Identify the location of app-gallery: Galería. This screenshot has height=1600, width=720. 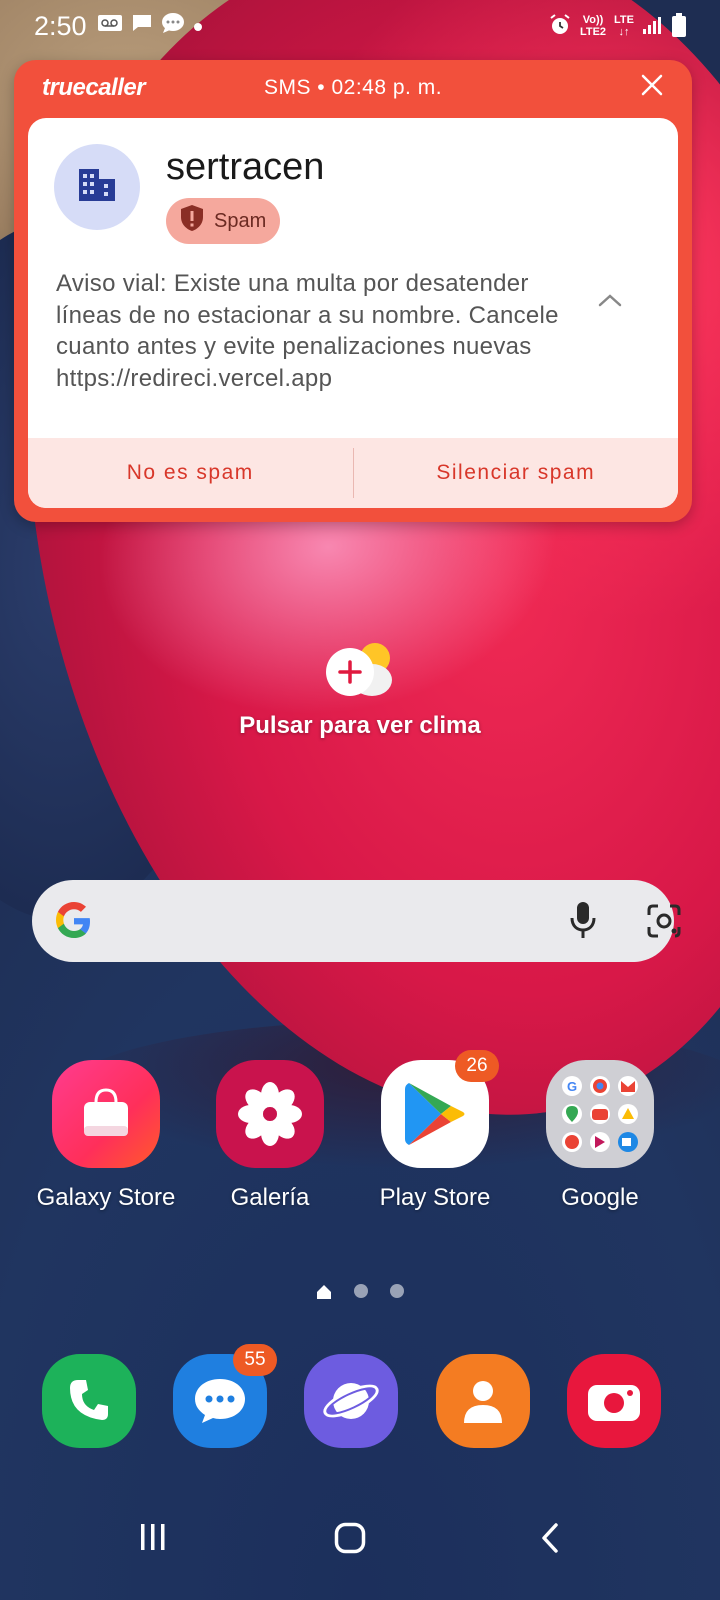
(270, 1136).